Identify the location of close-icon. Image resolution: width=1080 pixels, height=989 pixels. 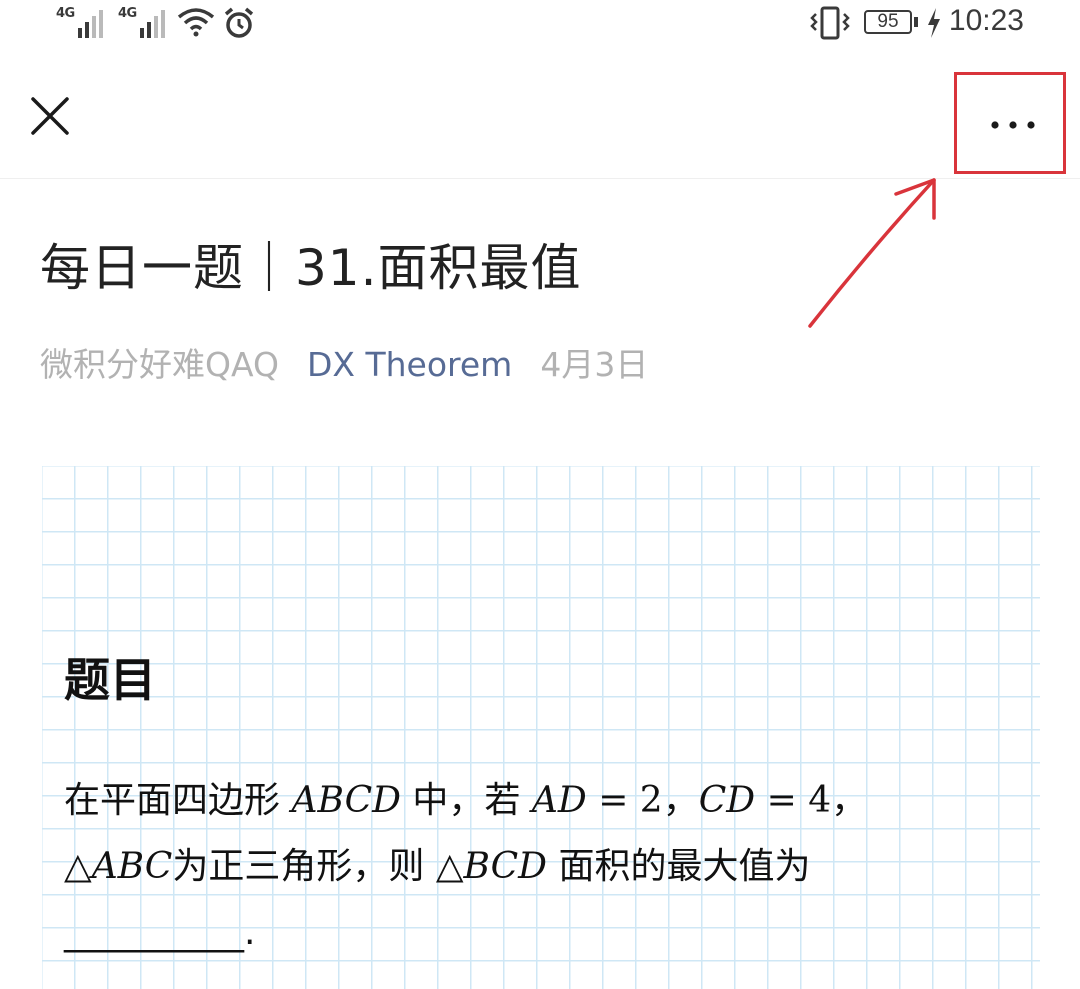
(50, 116).